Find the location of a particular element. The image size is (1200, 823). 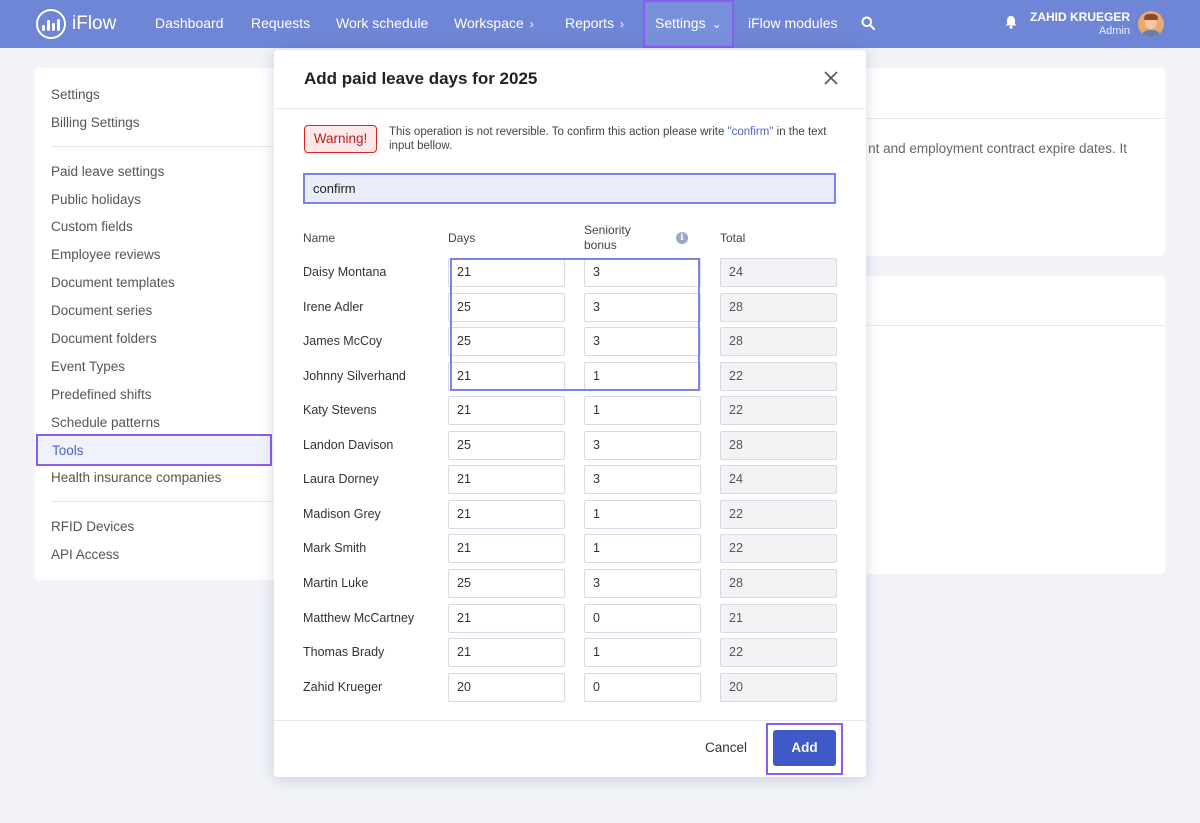

sidebar-item-predefined-shifts: Predefined shifts is located at coordinates (101, 394).